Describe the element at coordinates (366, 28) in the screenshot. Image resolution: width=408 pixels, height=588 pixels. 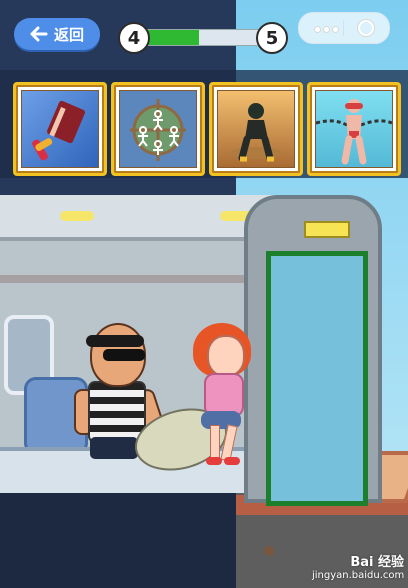
I see `record-circle-icon` at that location.